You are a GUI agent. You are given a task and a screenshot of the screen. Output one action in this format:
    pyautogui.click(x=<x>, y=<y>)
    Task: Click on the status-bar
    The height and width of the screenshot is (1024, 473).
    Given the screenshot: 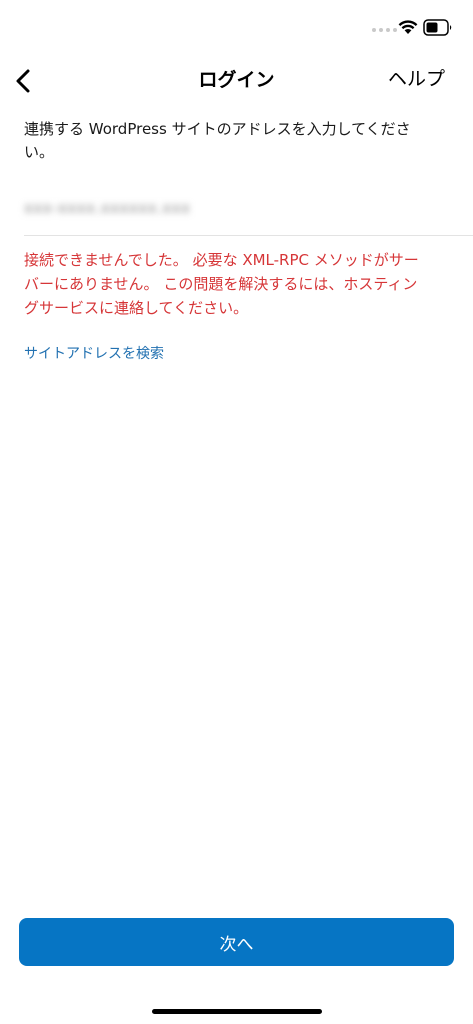 What is the action you would take?
    pyautogui.click(x=236, y=28)
    